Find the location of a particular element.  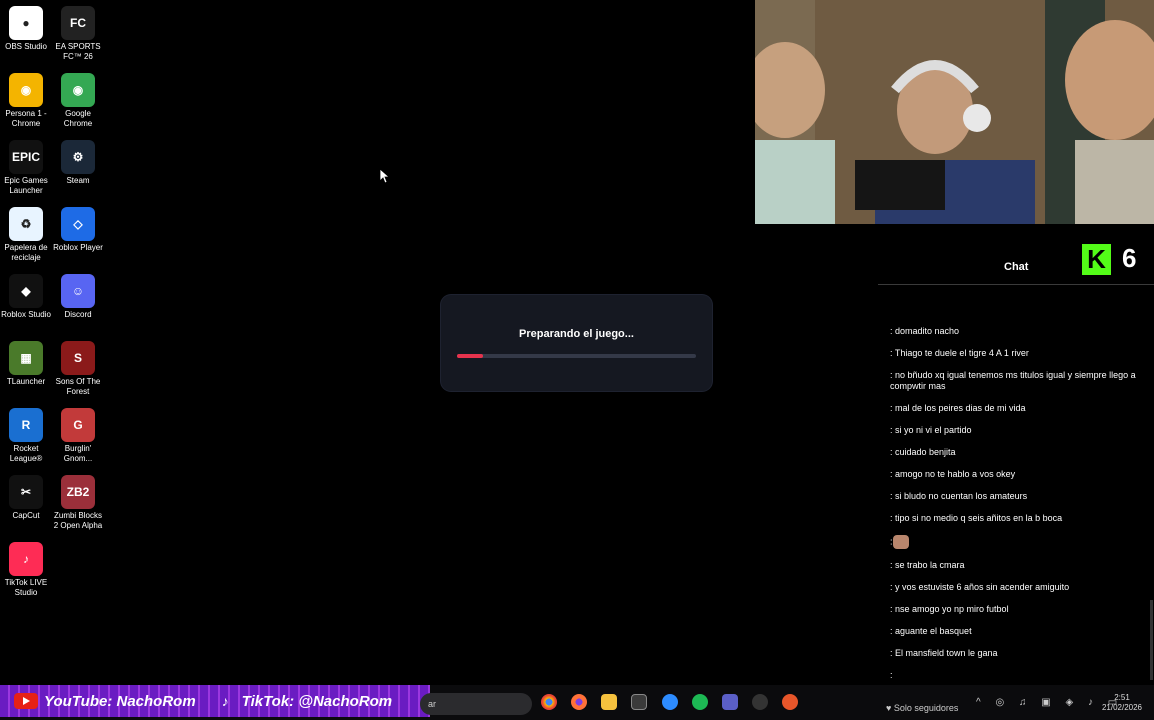

chat-message-text: : nse amogo yo np miro futbol is located at coordinates (949, 609).